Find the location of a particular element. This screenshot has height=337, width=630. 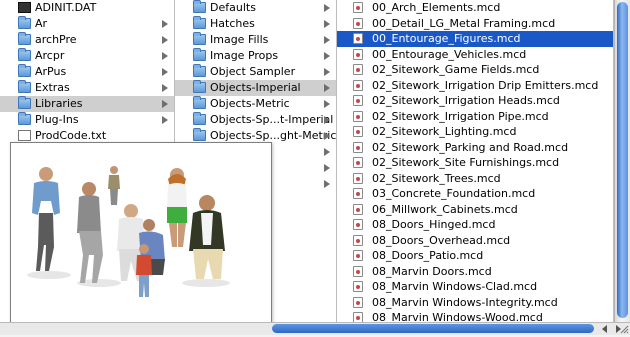

file-list-item: 02_Sitework_Trees.mcd is located at coordinates (475, 179).